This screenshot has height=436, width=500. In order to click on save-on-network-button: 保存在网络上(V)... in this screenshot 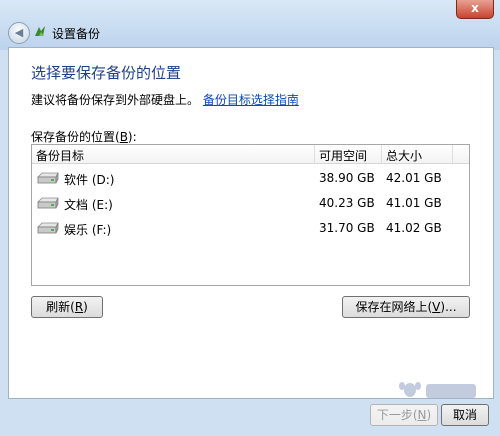, I will do `click(406, 307)`.